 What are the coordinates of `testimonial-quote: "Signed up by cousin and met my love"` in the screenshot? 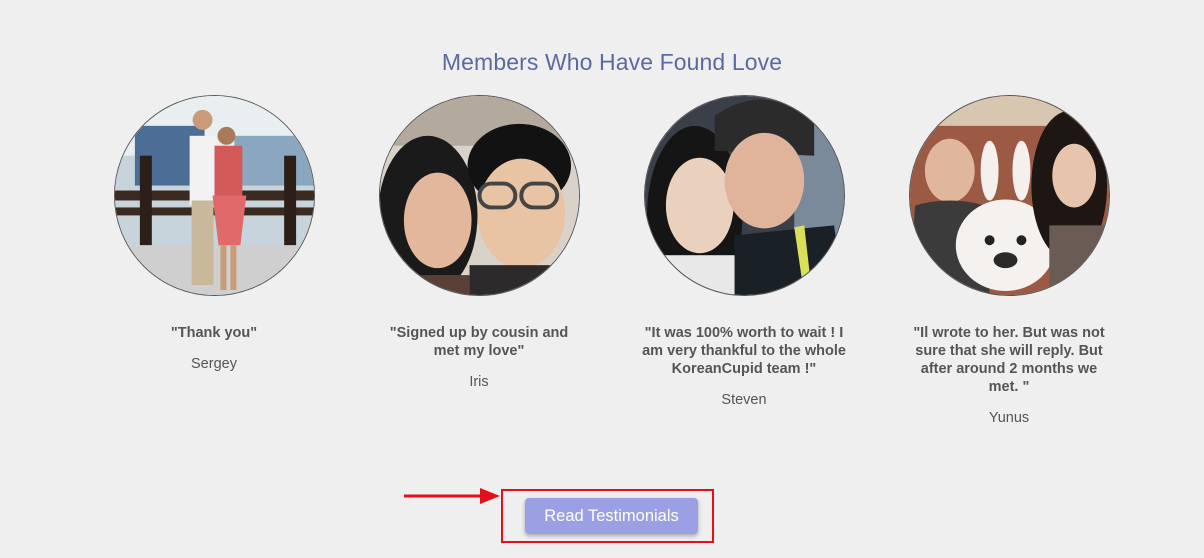 It's located at (479, 342).